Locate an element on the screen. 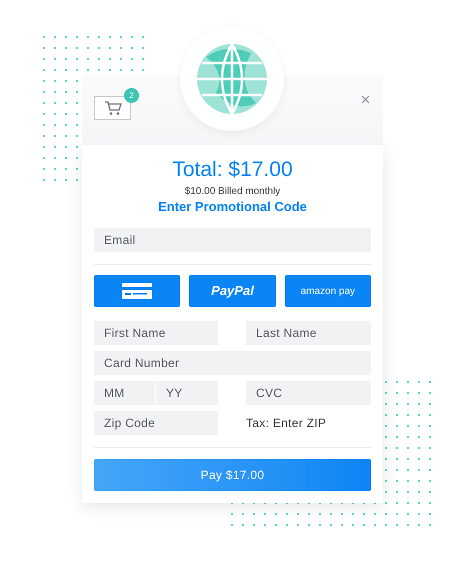  zip-code-field: Zip Code is located at coordinates (156, 423).